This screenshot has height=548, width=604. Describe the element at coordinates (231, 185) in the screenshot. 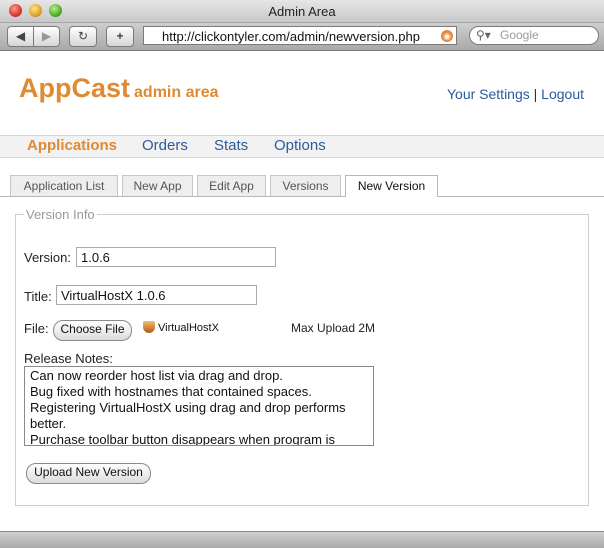

I see `tab-edit-app: Edit App` at that location.